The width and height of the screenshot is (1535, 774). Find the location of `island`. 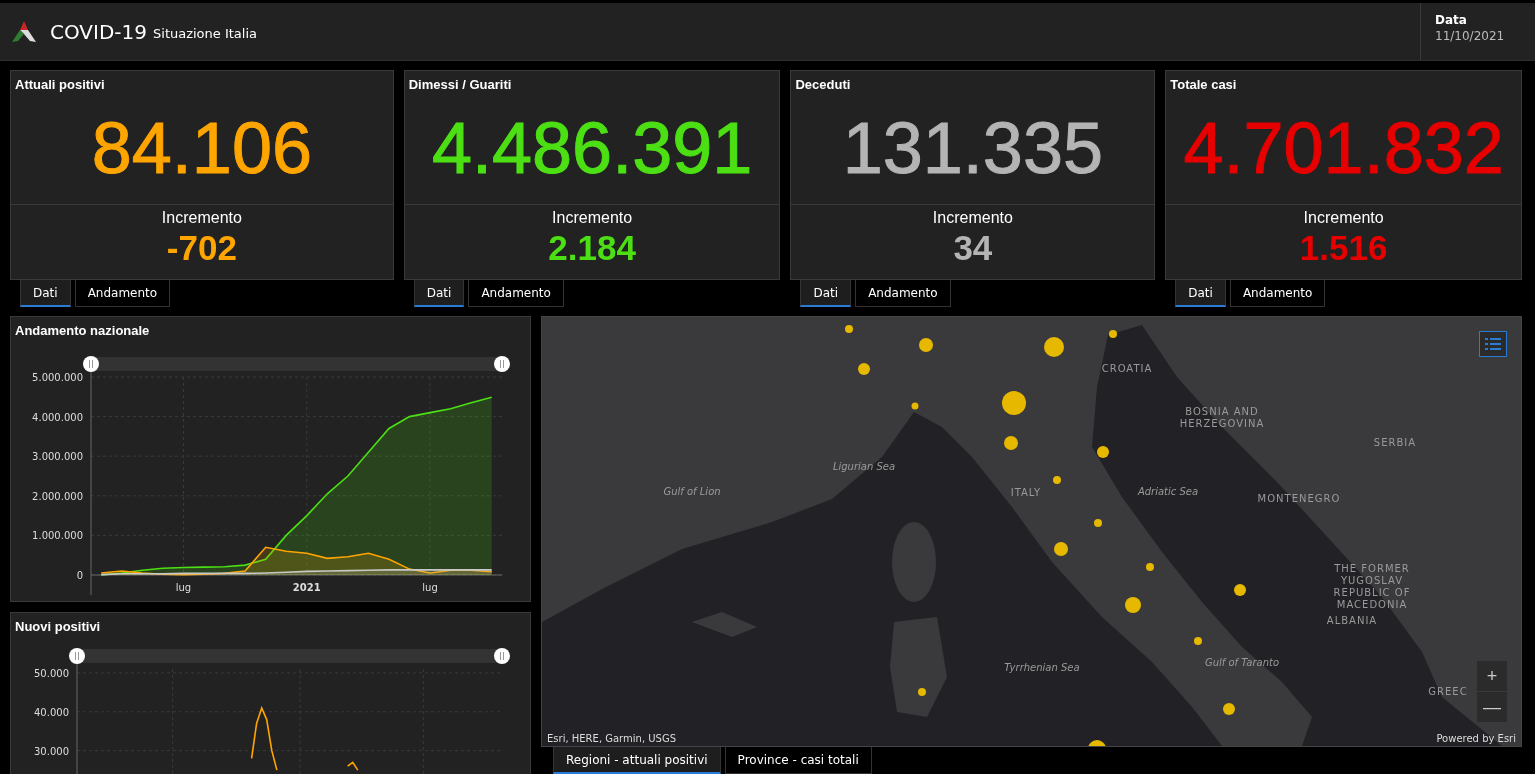

island is located at coordinates (724, 624).